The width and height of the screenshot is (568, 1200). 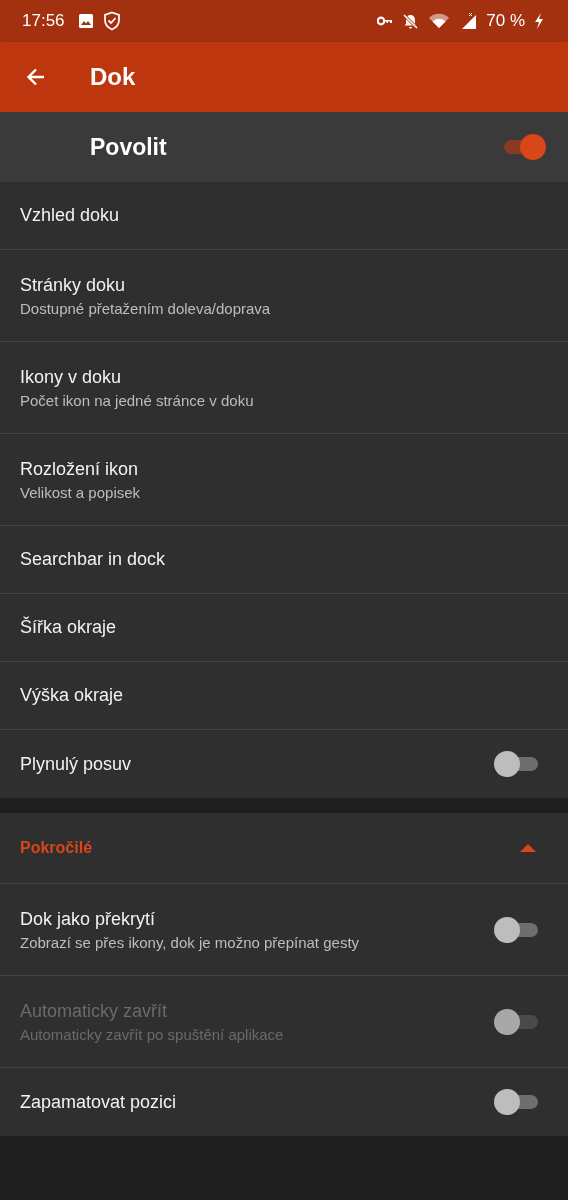 What do you see at coordinates (505, 21) in the screenshot?
I see `battery-level: 70 %` at bounding box center [505, 21].